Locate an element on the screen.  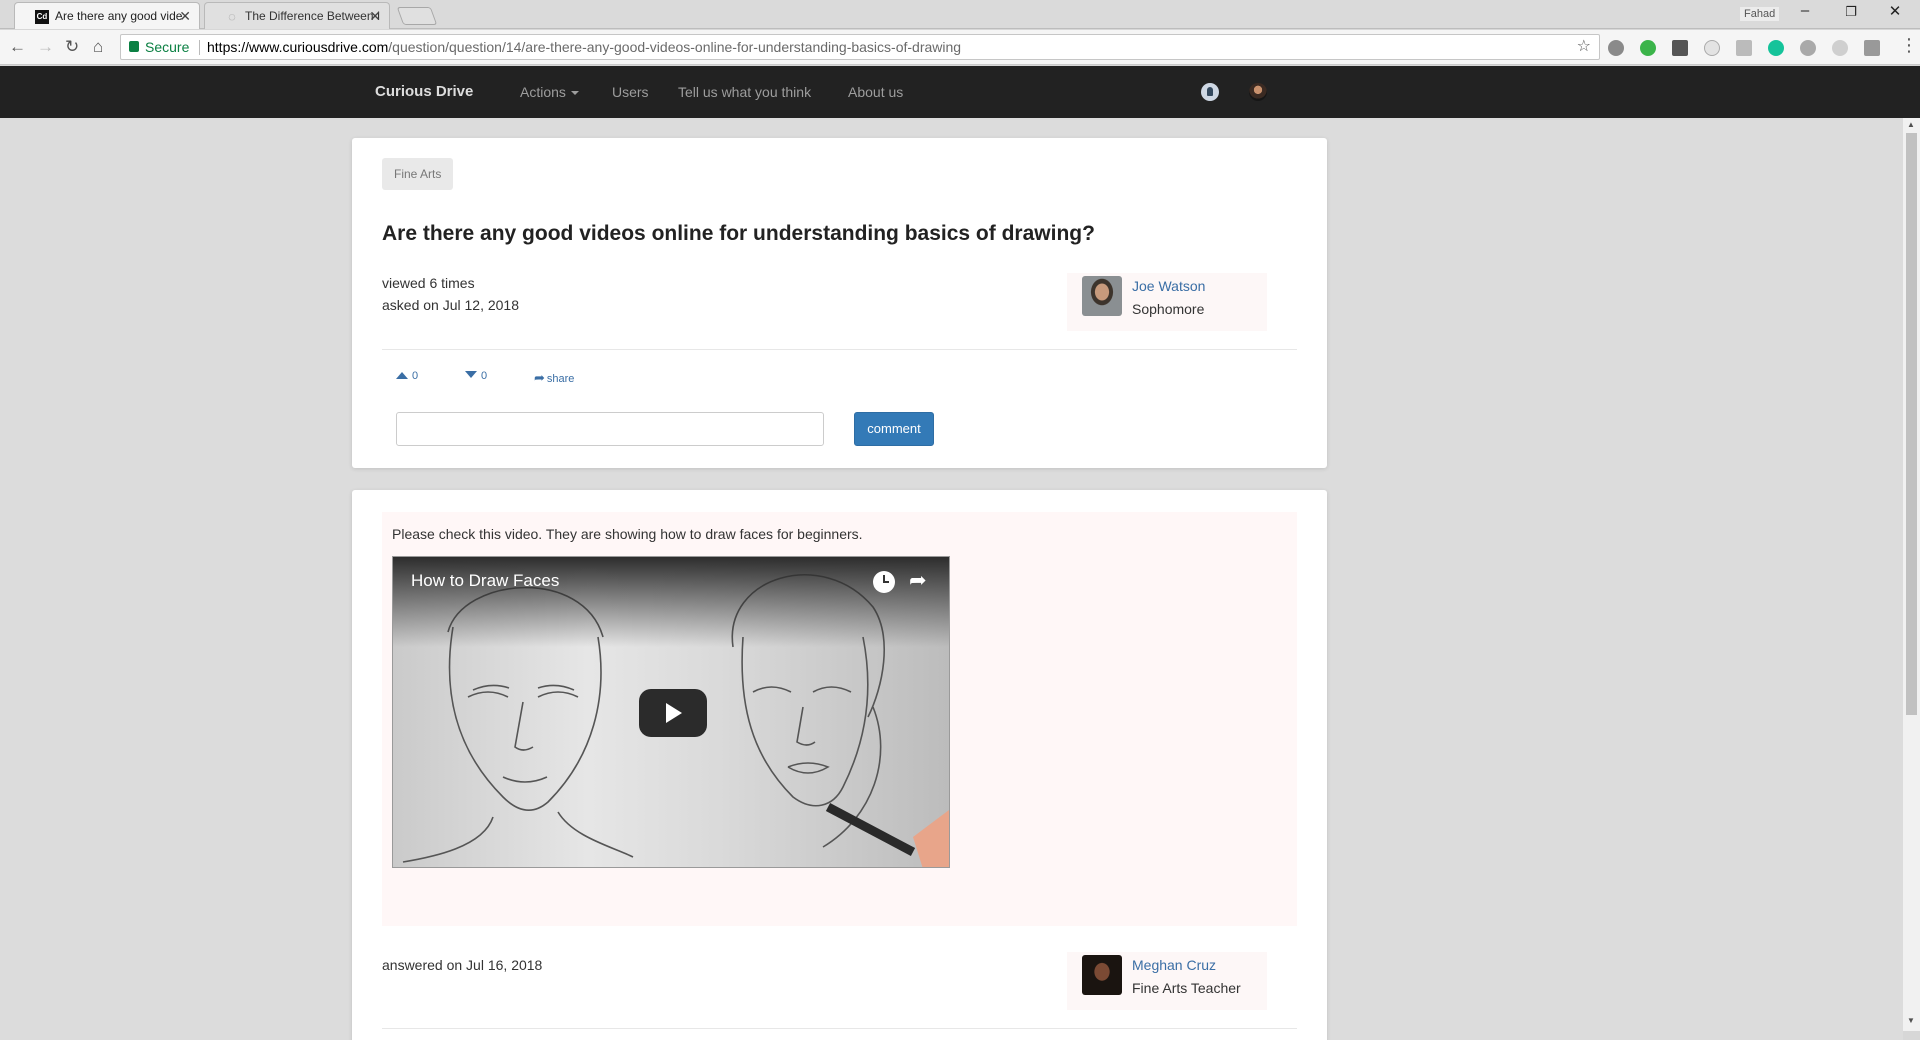
extension-k-icon is located at coordinates (1872, 48).